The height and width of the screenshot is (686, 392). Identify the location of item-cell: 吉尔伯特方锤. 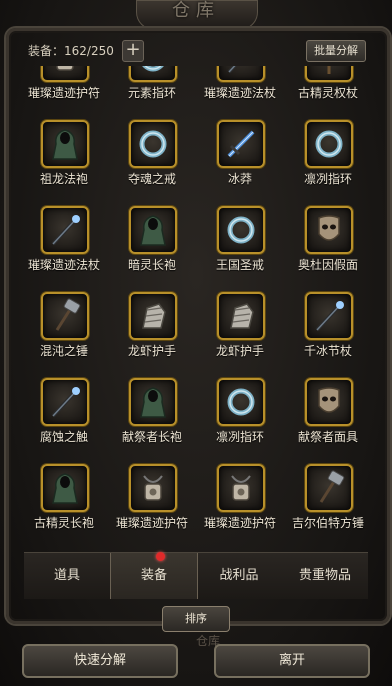
(328, 495).